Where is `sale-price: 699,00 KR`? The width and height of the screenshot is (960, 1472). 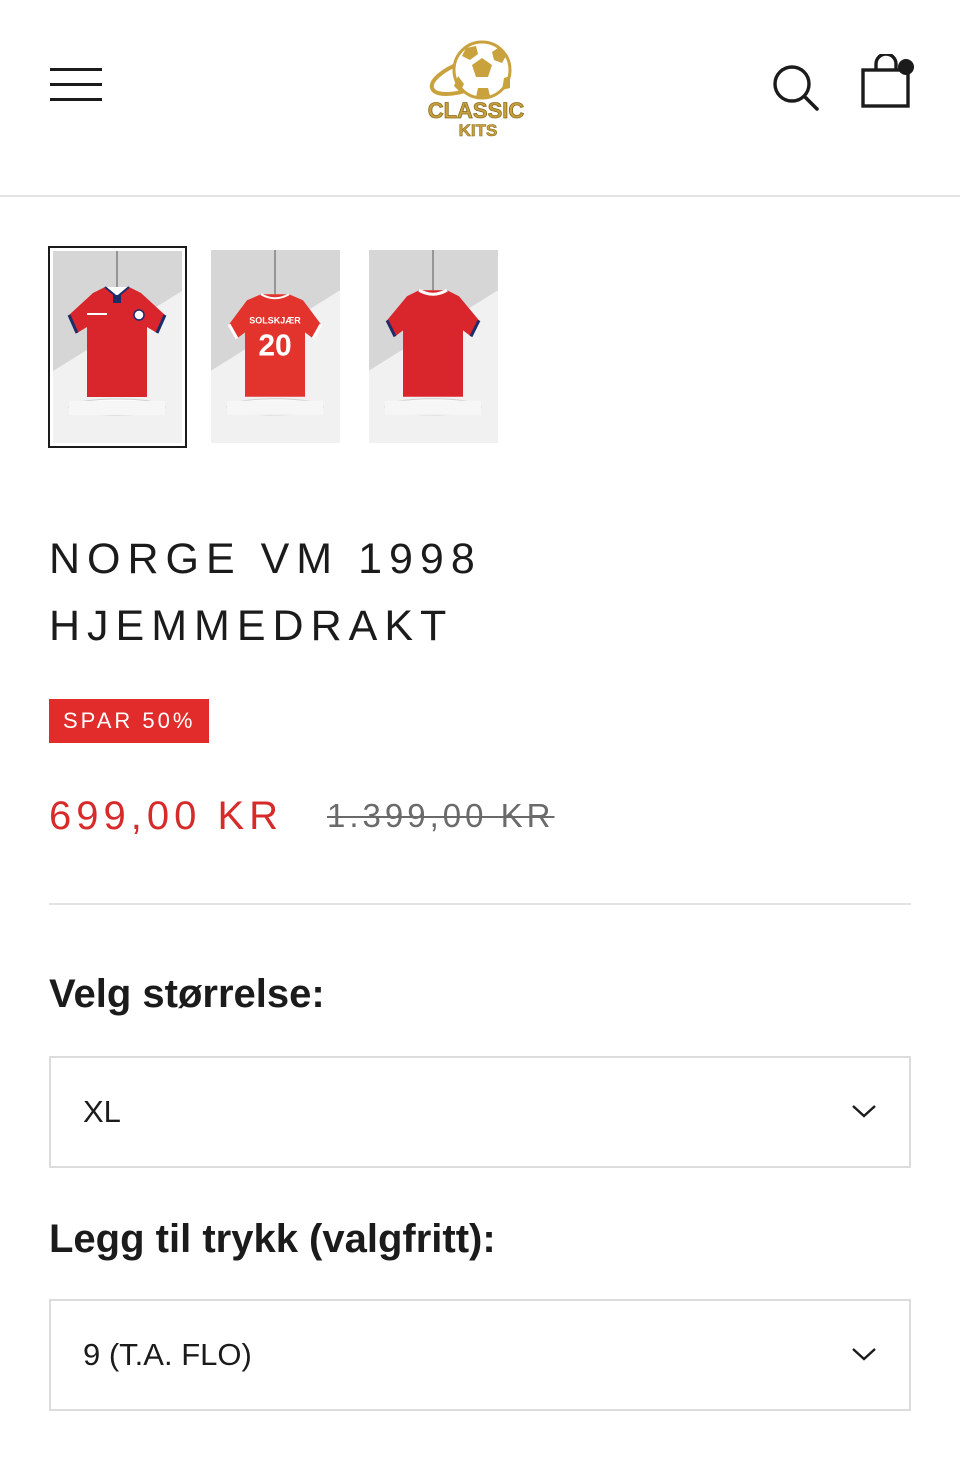
sale-price: 699,00 KR is located at coordinates (166, 815).